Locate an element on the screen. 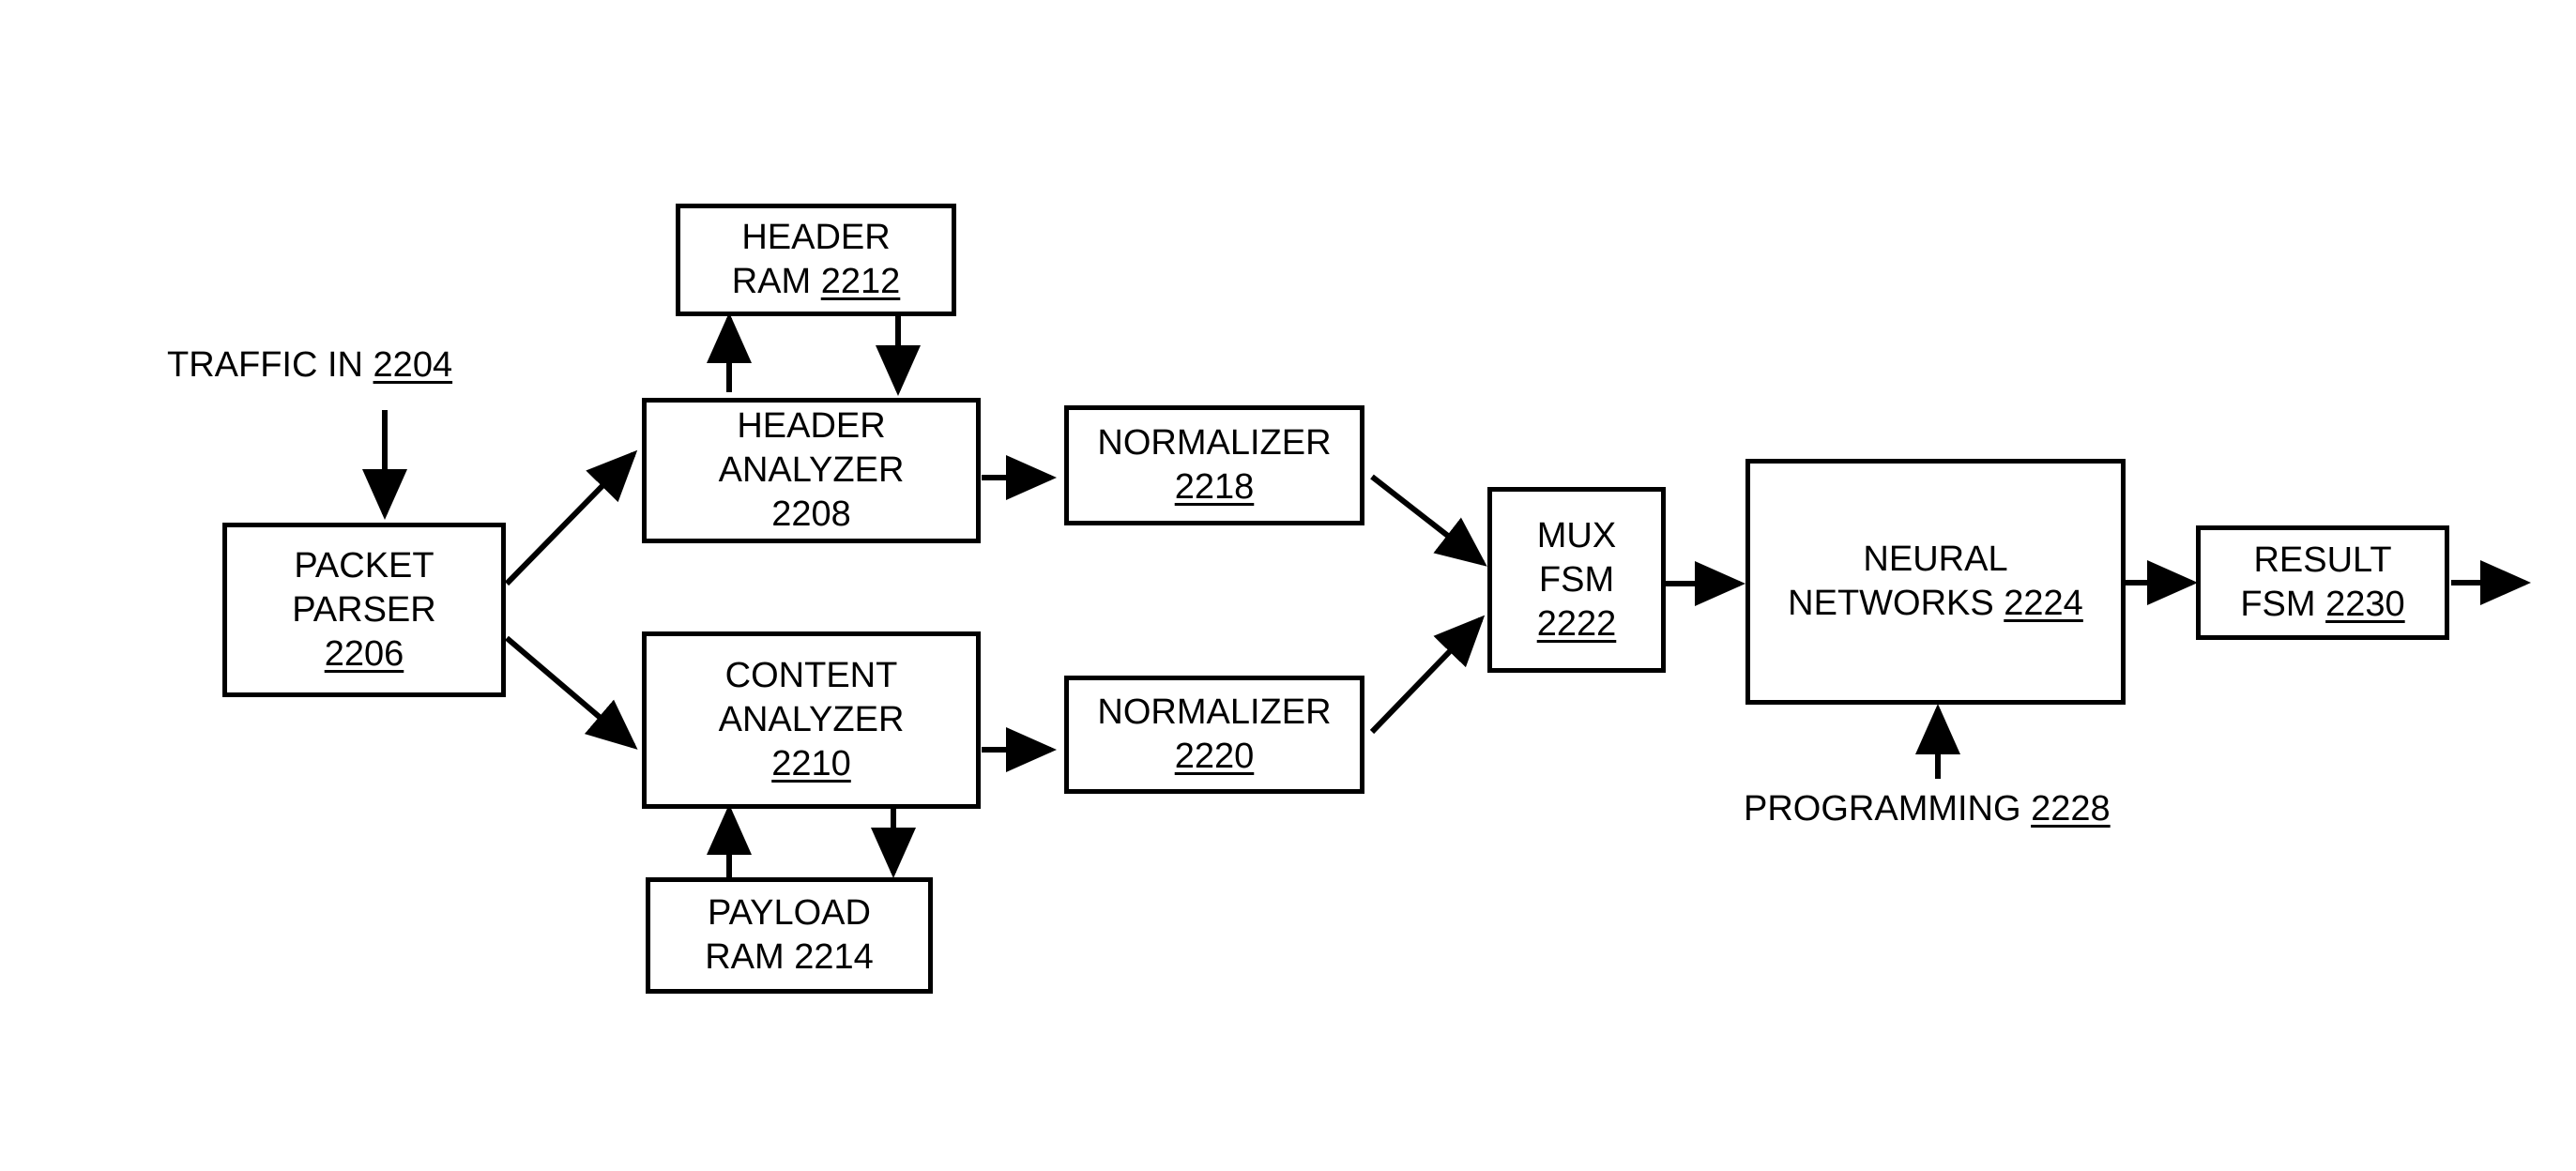  mux-fsm-block: MUX FSM 2222 is located at coordinates (1576, 580).